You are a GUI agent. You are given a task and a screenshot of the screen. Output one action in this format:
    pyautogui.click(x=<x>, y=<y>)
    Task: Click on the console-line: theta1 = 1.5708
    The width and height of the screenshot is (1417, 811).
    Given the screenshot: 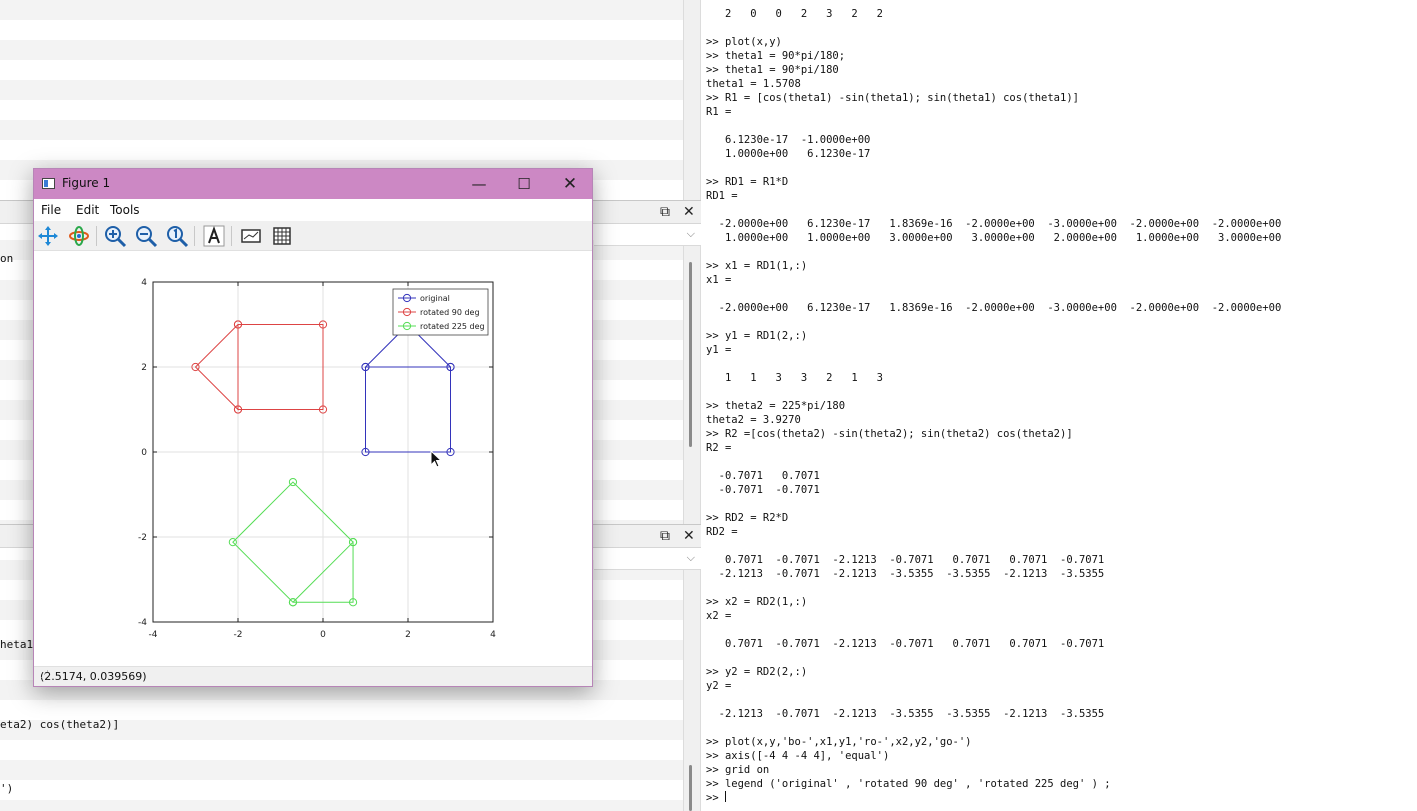 What is the action you would take?
    pyautogui.click(x=753, y=84)
    